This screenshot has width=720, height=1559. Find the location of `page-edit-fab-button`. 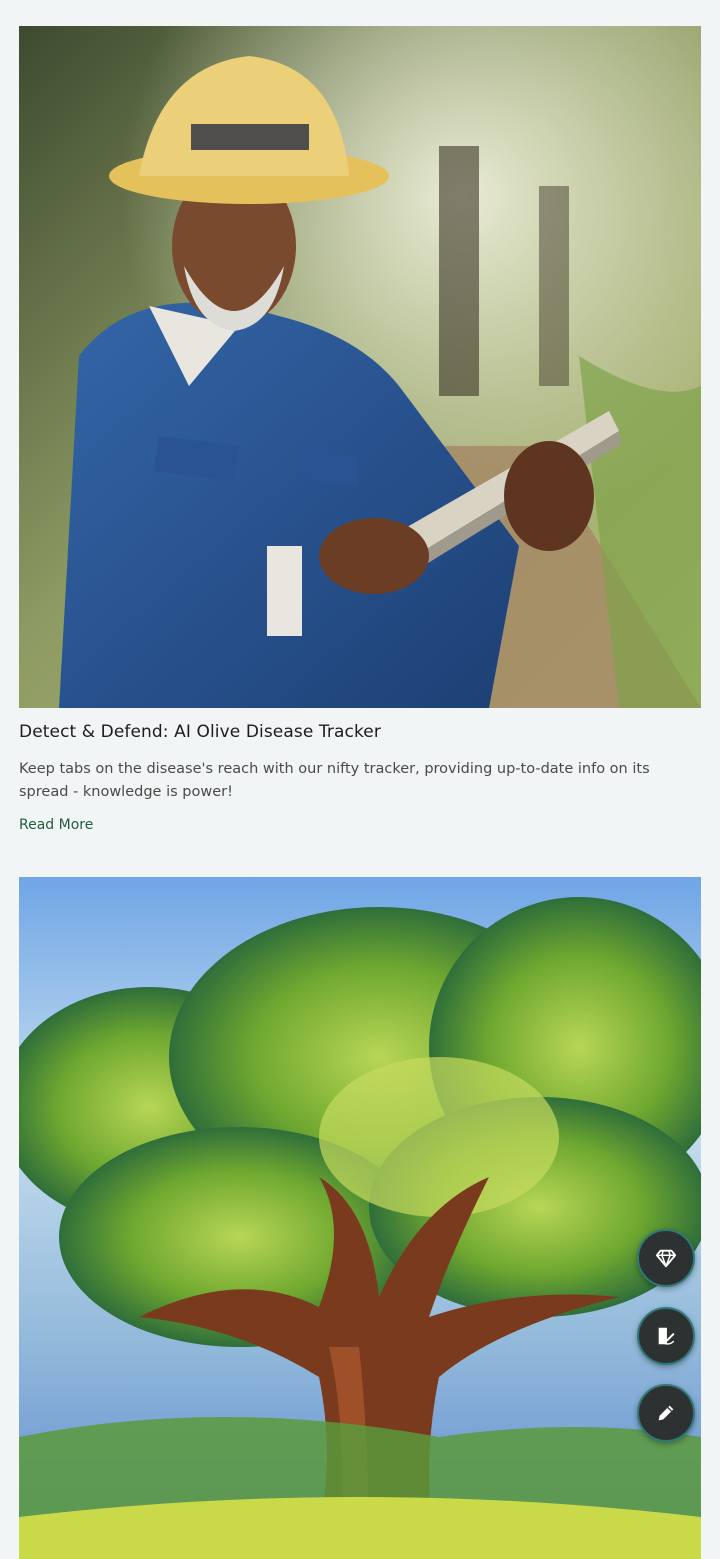

page-edit-fab-button is located at coordinates (666, 1336).